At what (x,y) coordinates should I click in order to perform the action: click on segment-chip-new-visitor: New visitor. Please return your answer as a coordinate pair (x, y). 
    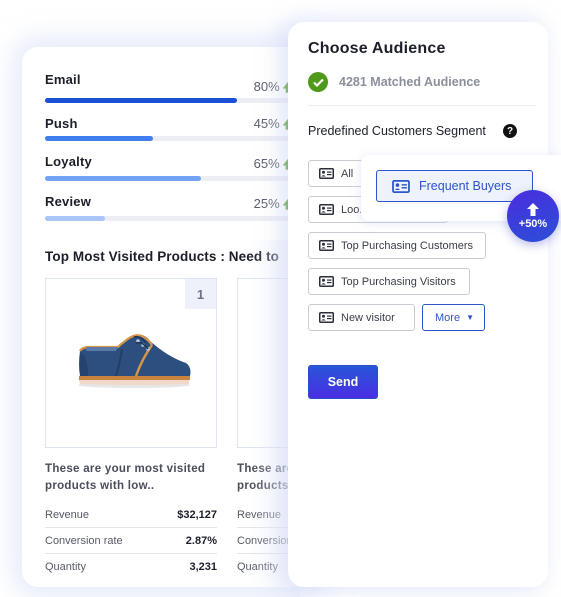
    Looking at the image, I should click on (361, 317).